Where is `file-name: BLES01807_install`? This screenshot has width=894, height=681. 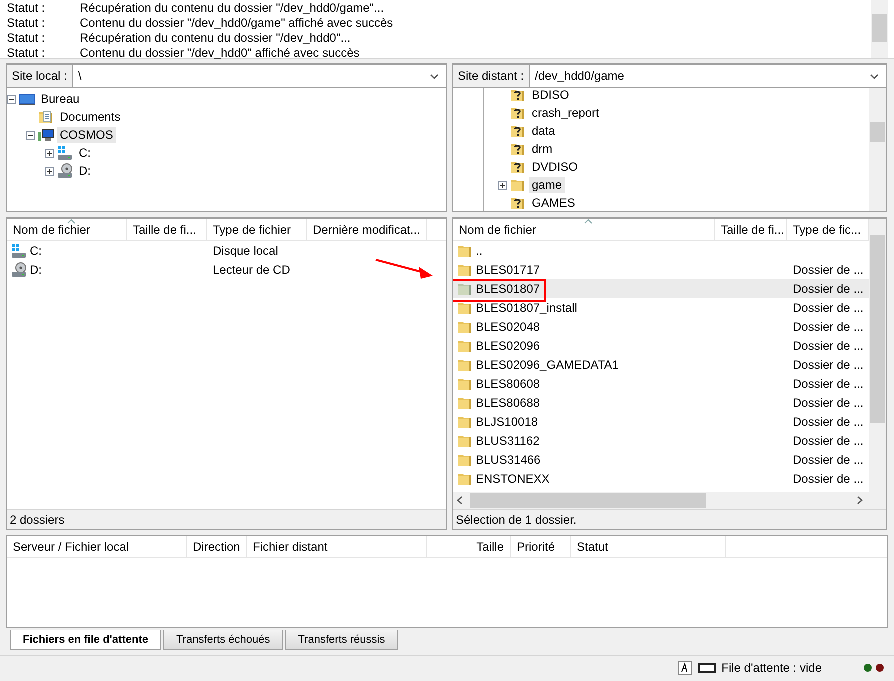 file-name: BLES01807_install is located at coordinates (527, 307).